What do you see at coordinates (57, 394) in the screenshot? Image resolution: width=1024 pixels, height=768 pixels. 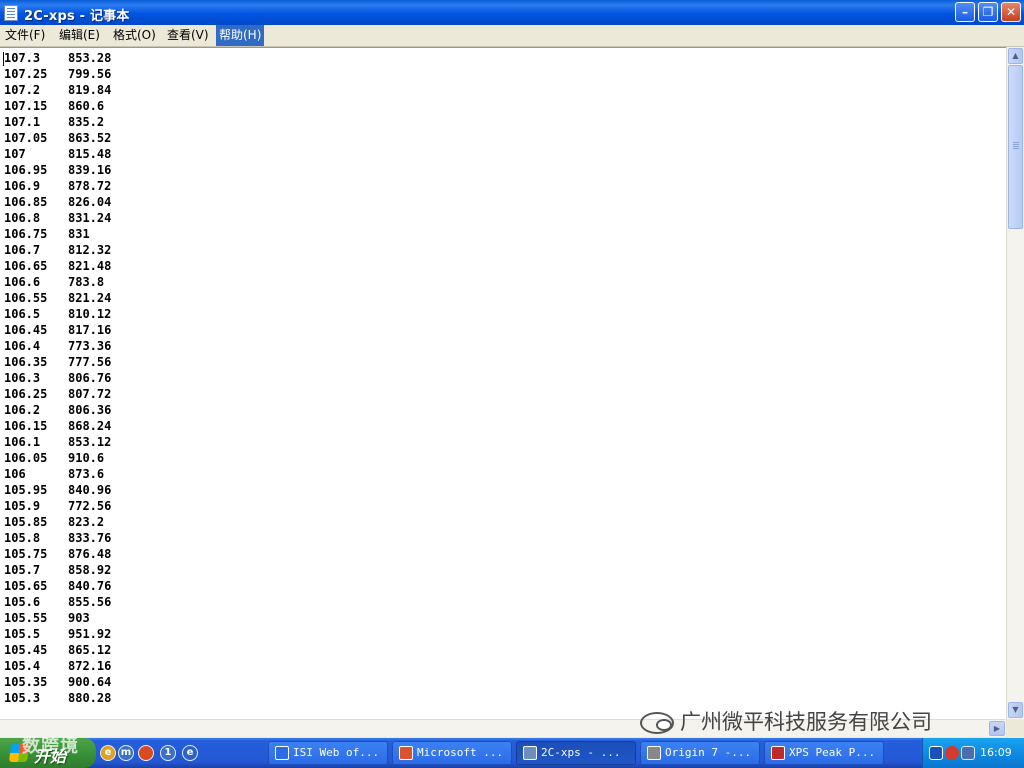 I see `text-line: 106.25 807.72` at bounding box center [57, 394].